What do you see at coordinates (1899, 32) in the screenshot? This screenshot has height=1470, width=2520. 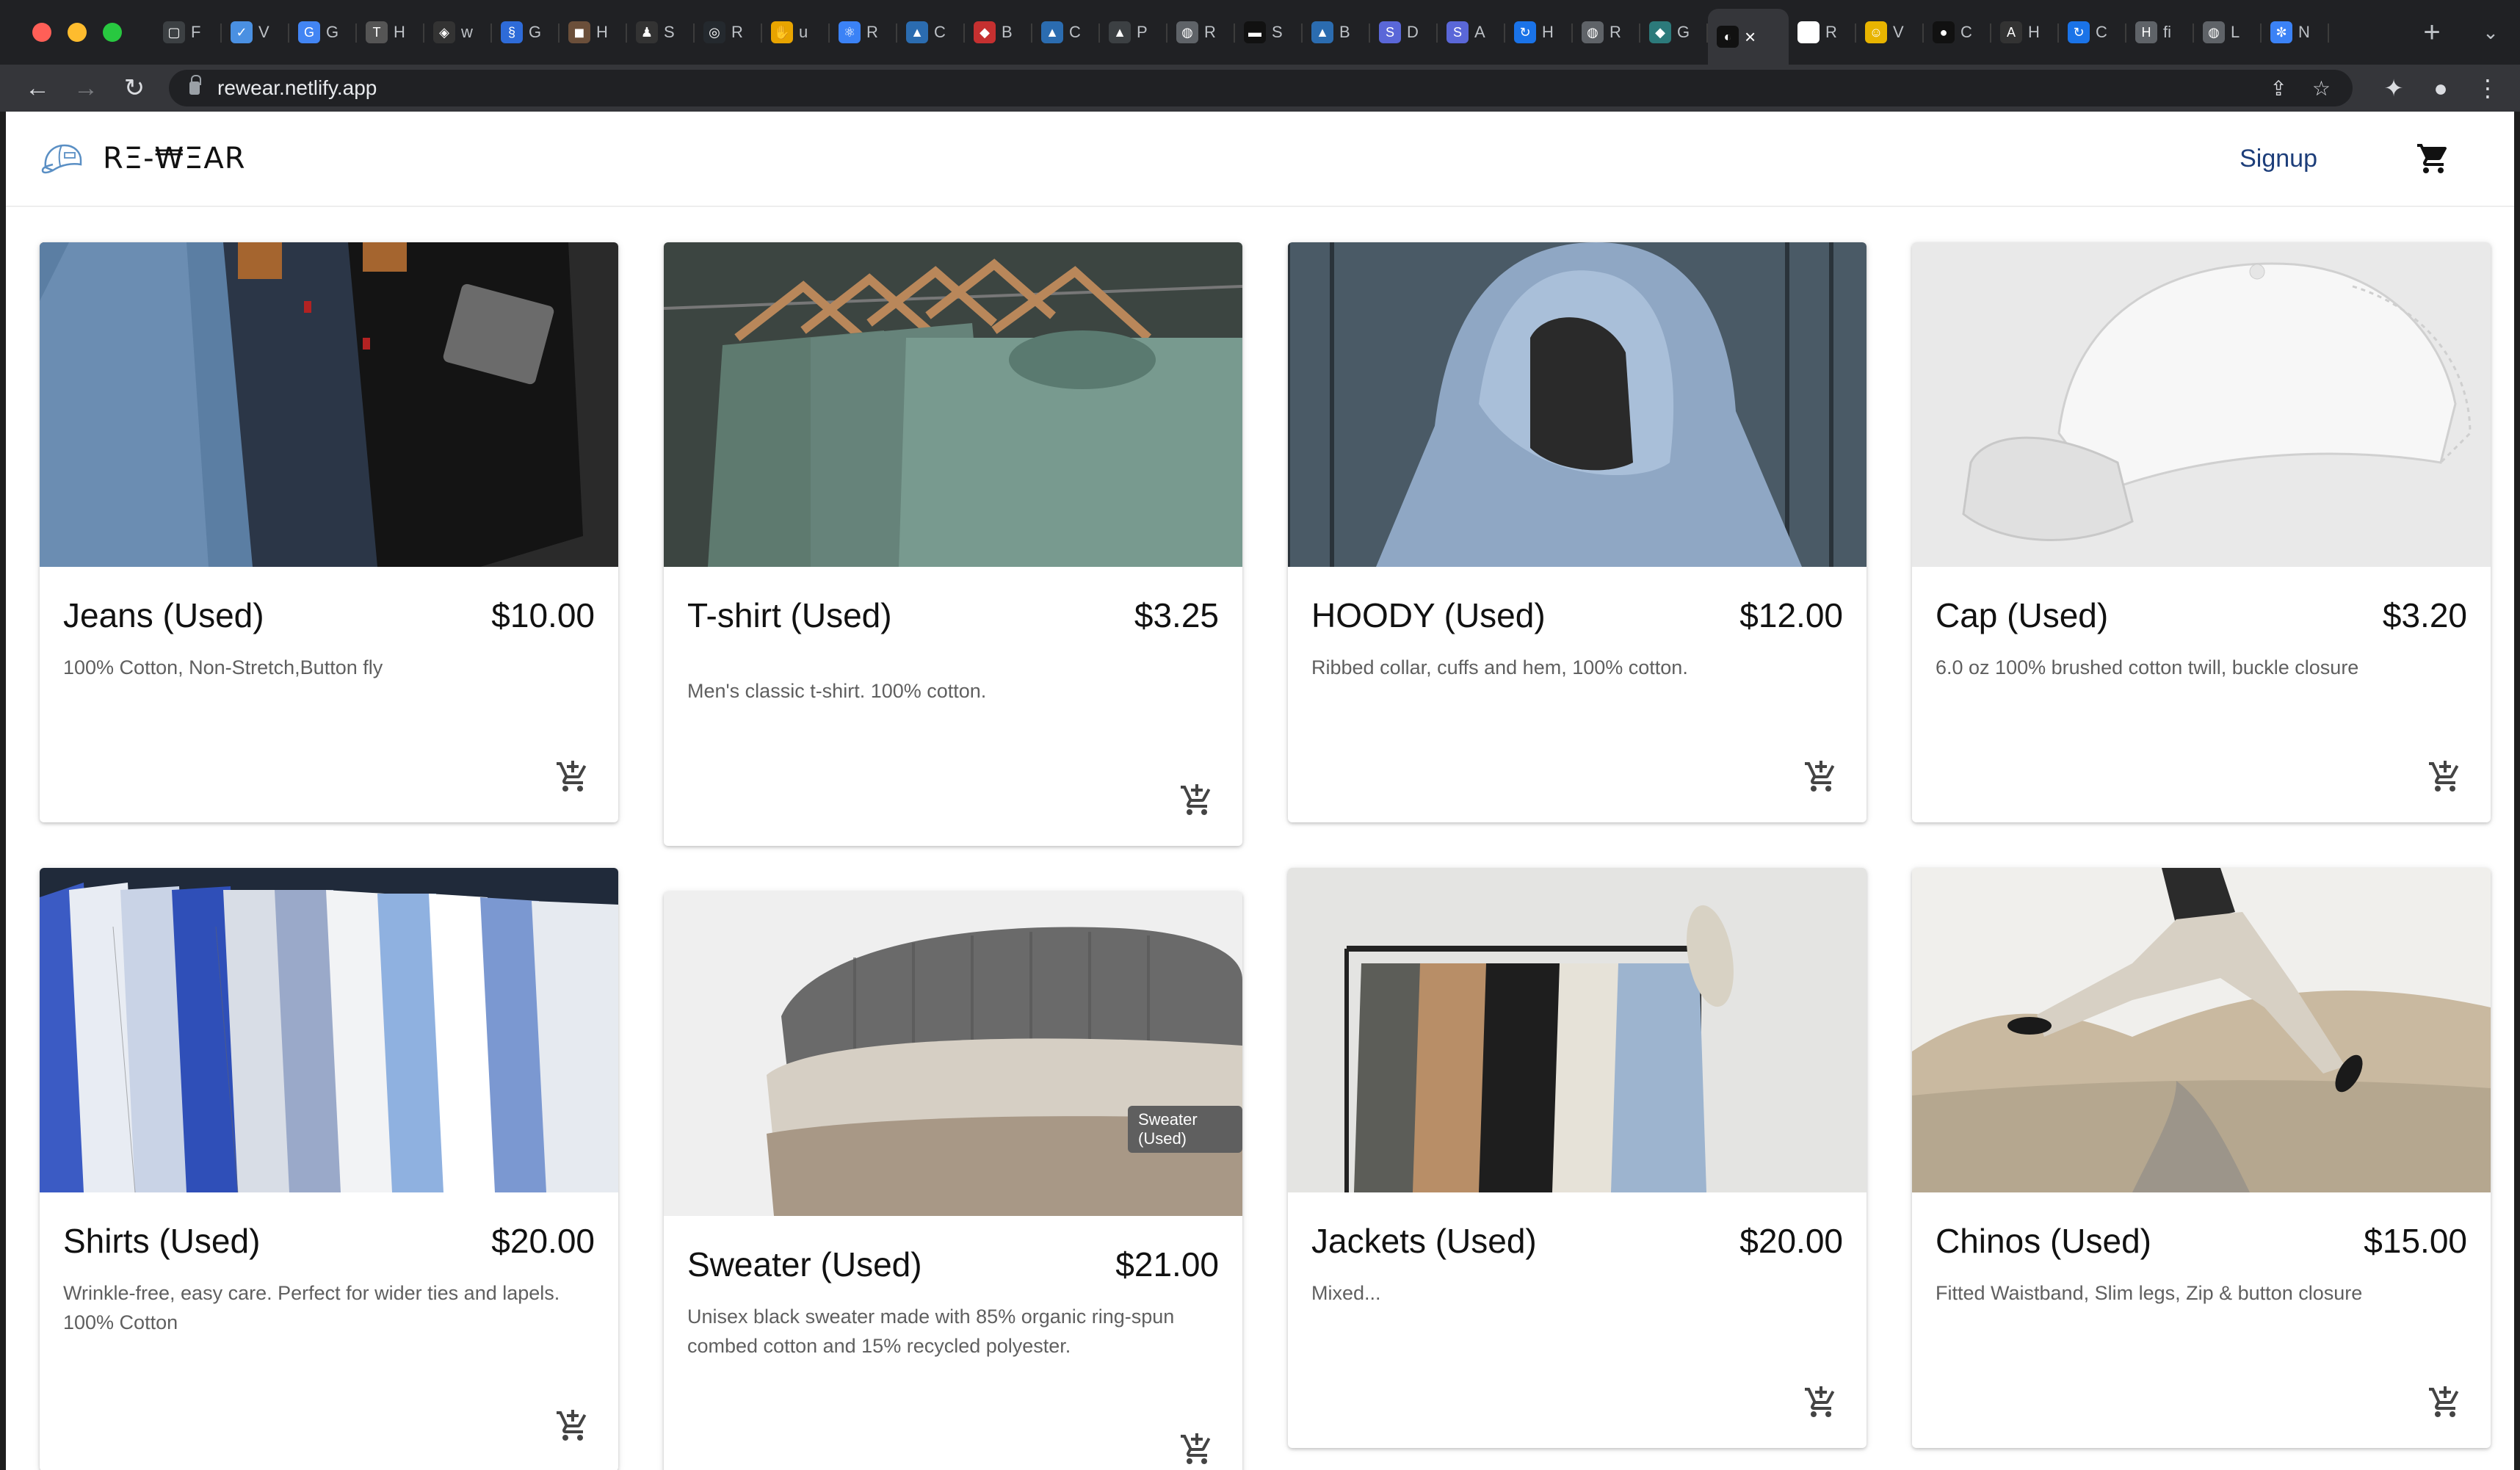 I see `tab-title: V` at bounding box center [1899, 32].